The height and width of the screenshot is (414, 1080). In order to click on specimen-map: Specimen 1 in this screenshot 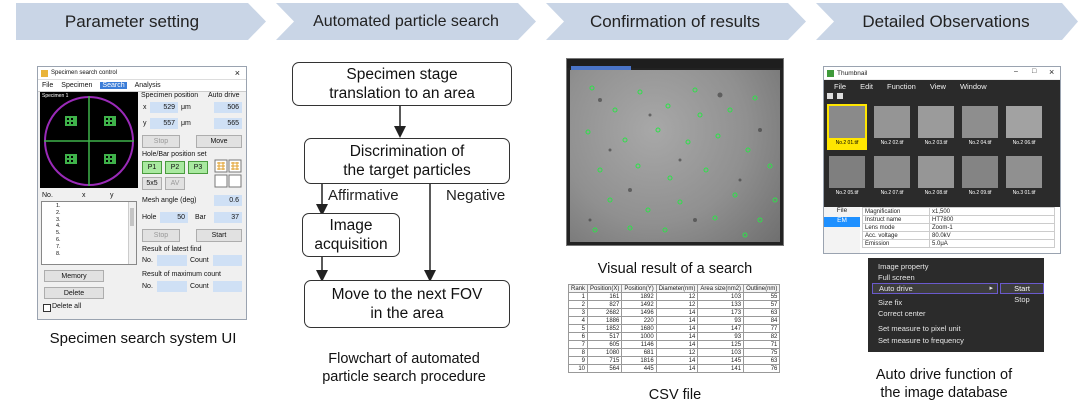, I will do `click(89, 140)`.